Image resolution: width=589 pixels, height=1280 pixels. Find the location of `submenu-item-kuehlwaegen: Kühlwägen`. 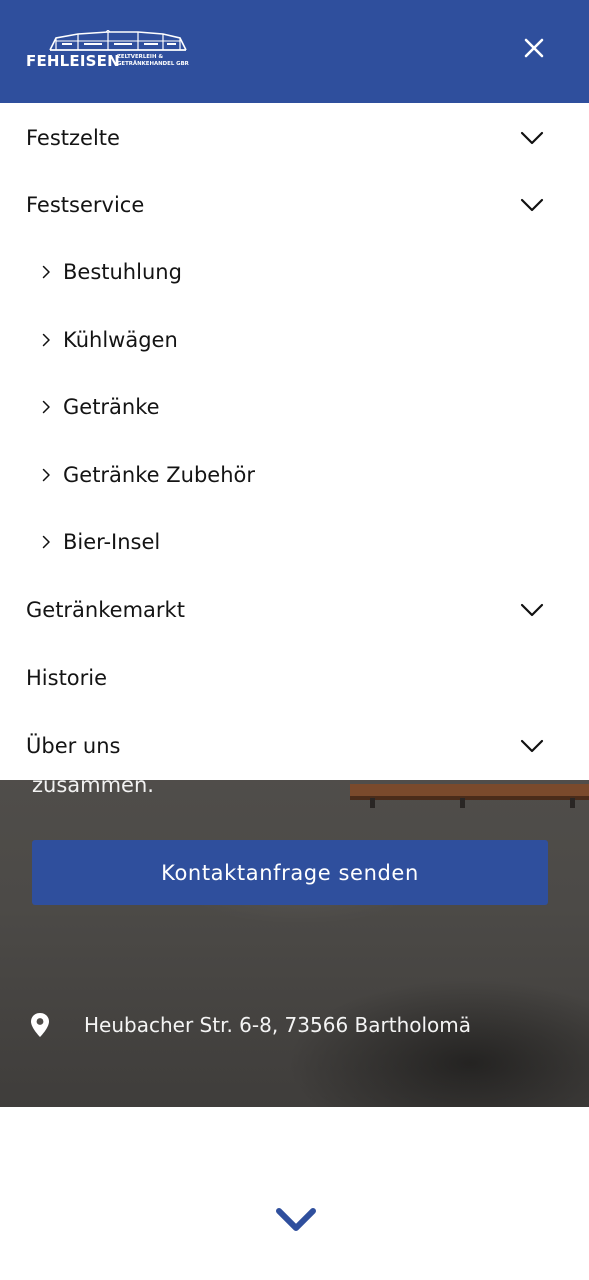

submenu-item-kuehlwaegen: Kühlwägen is located at coordinates (294, 339).